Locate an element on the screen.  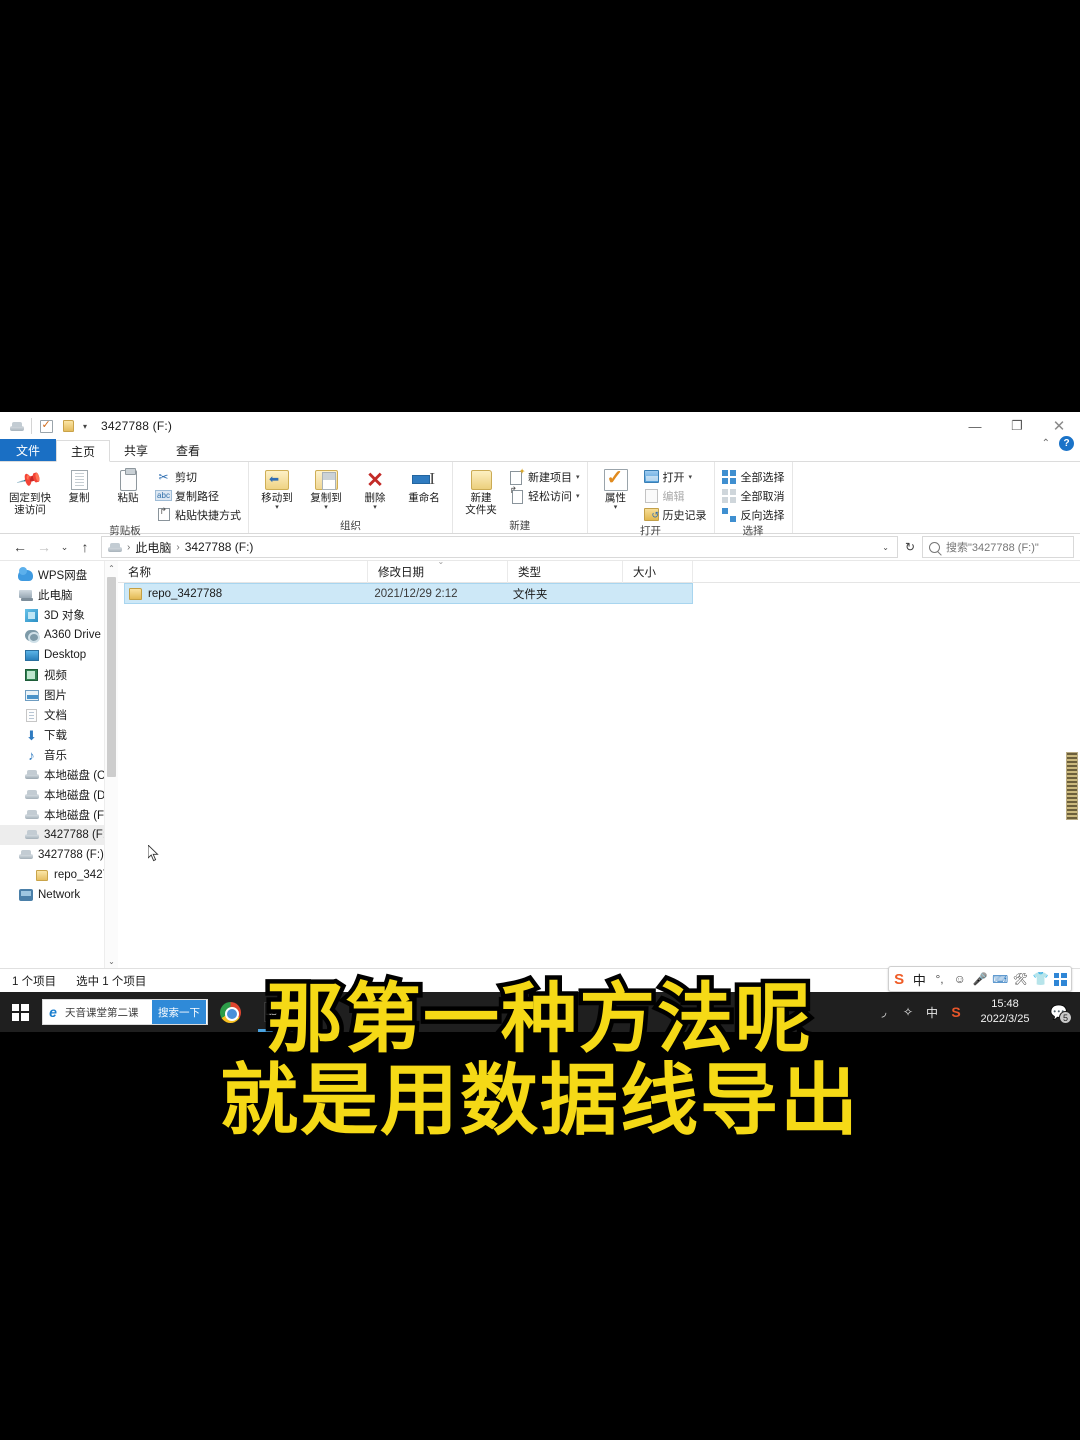
sidebar-item-repo-3427788: repo_3427788 is located at coordinates (59, 875).